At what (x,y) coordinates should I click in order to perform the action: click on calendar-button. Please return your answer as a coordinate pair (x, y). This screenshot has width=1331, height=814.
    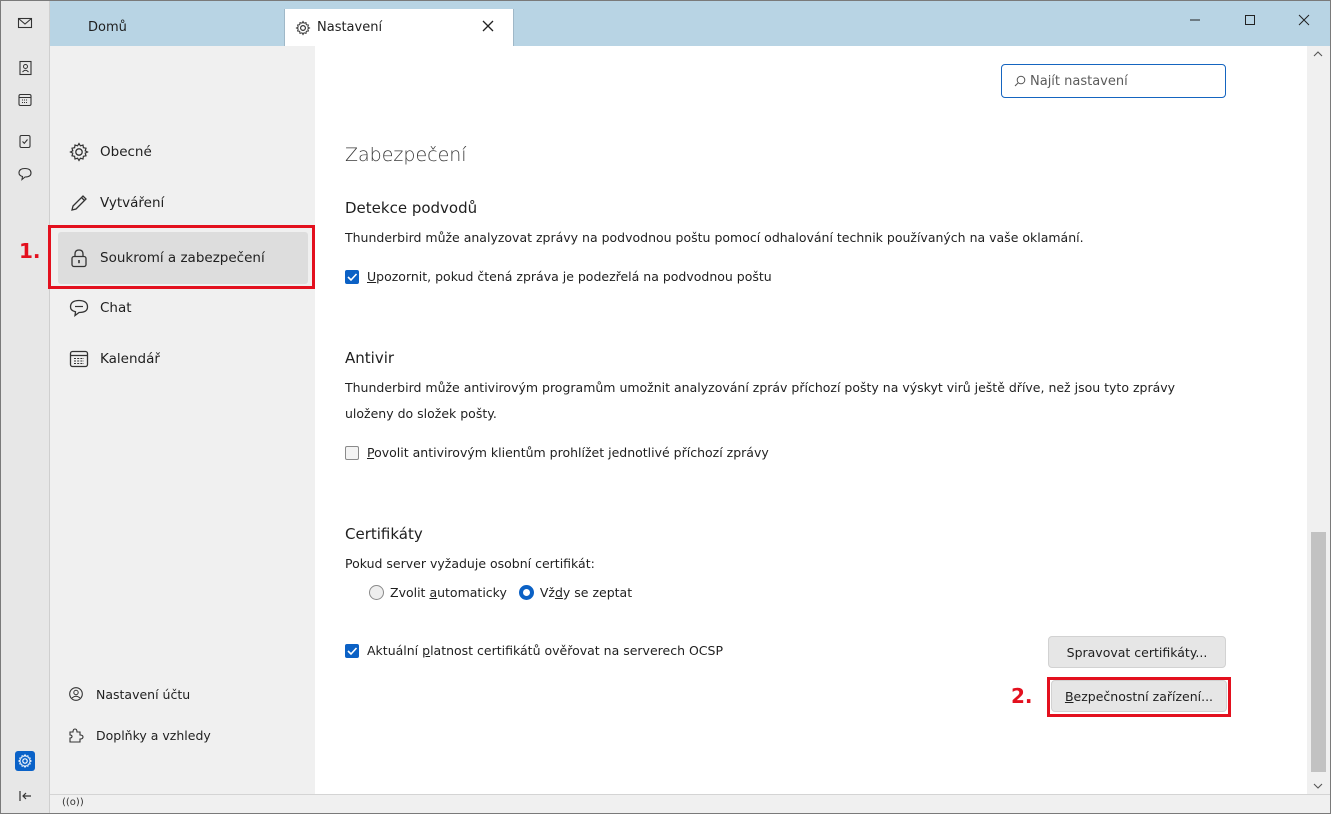
    Looking at the image, I should click on (25, 100).